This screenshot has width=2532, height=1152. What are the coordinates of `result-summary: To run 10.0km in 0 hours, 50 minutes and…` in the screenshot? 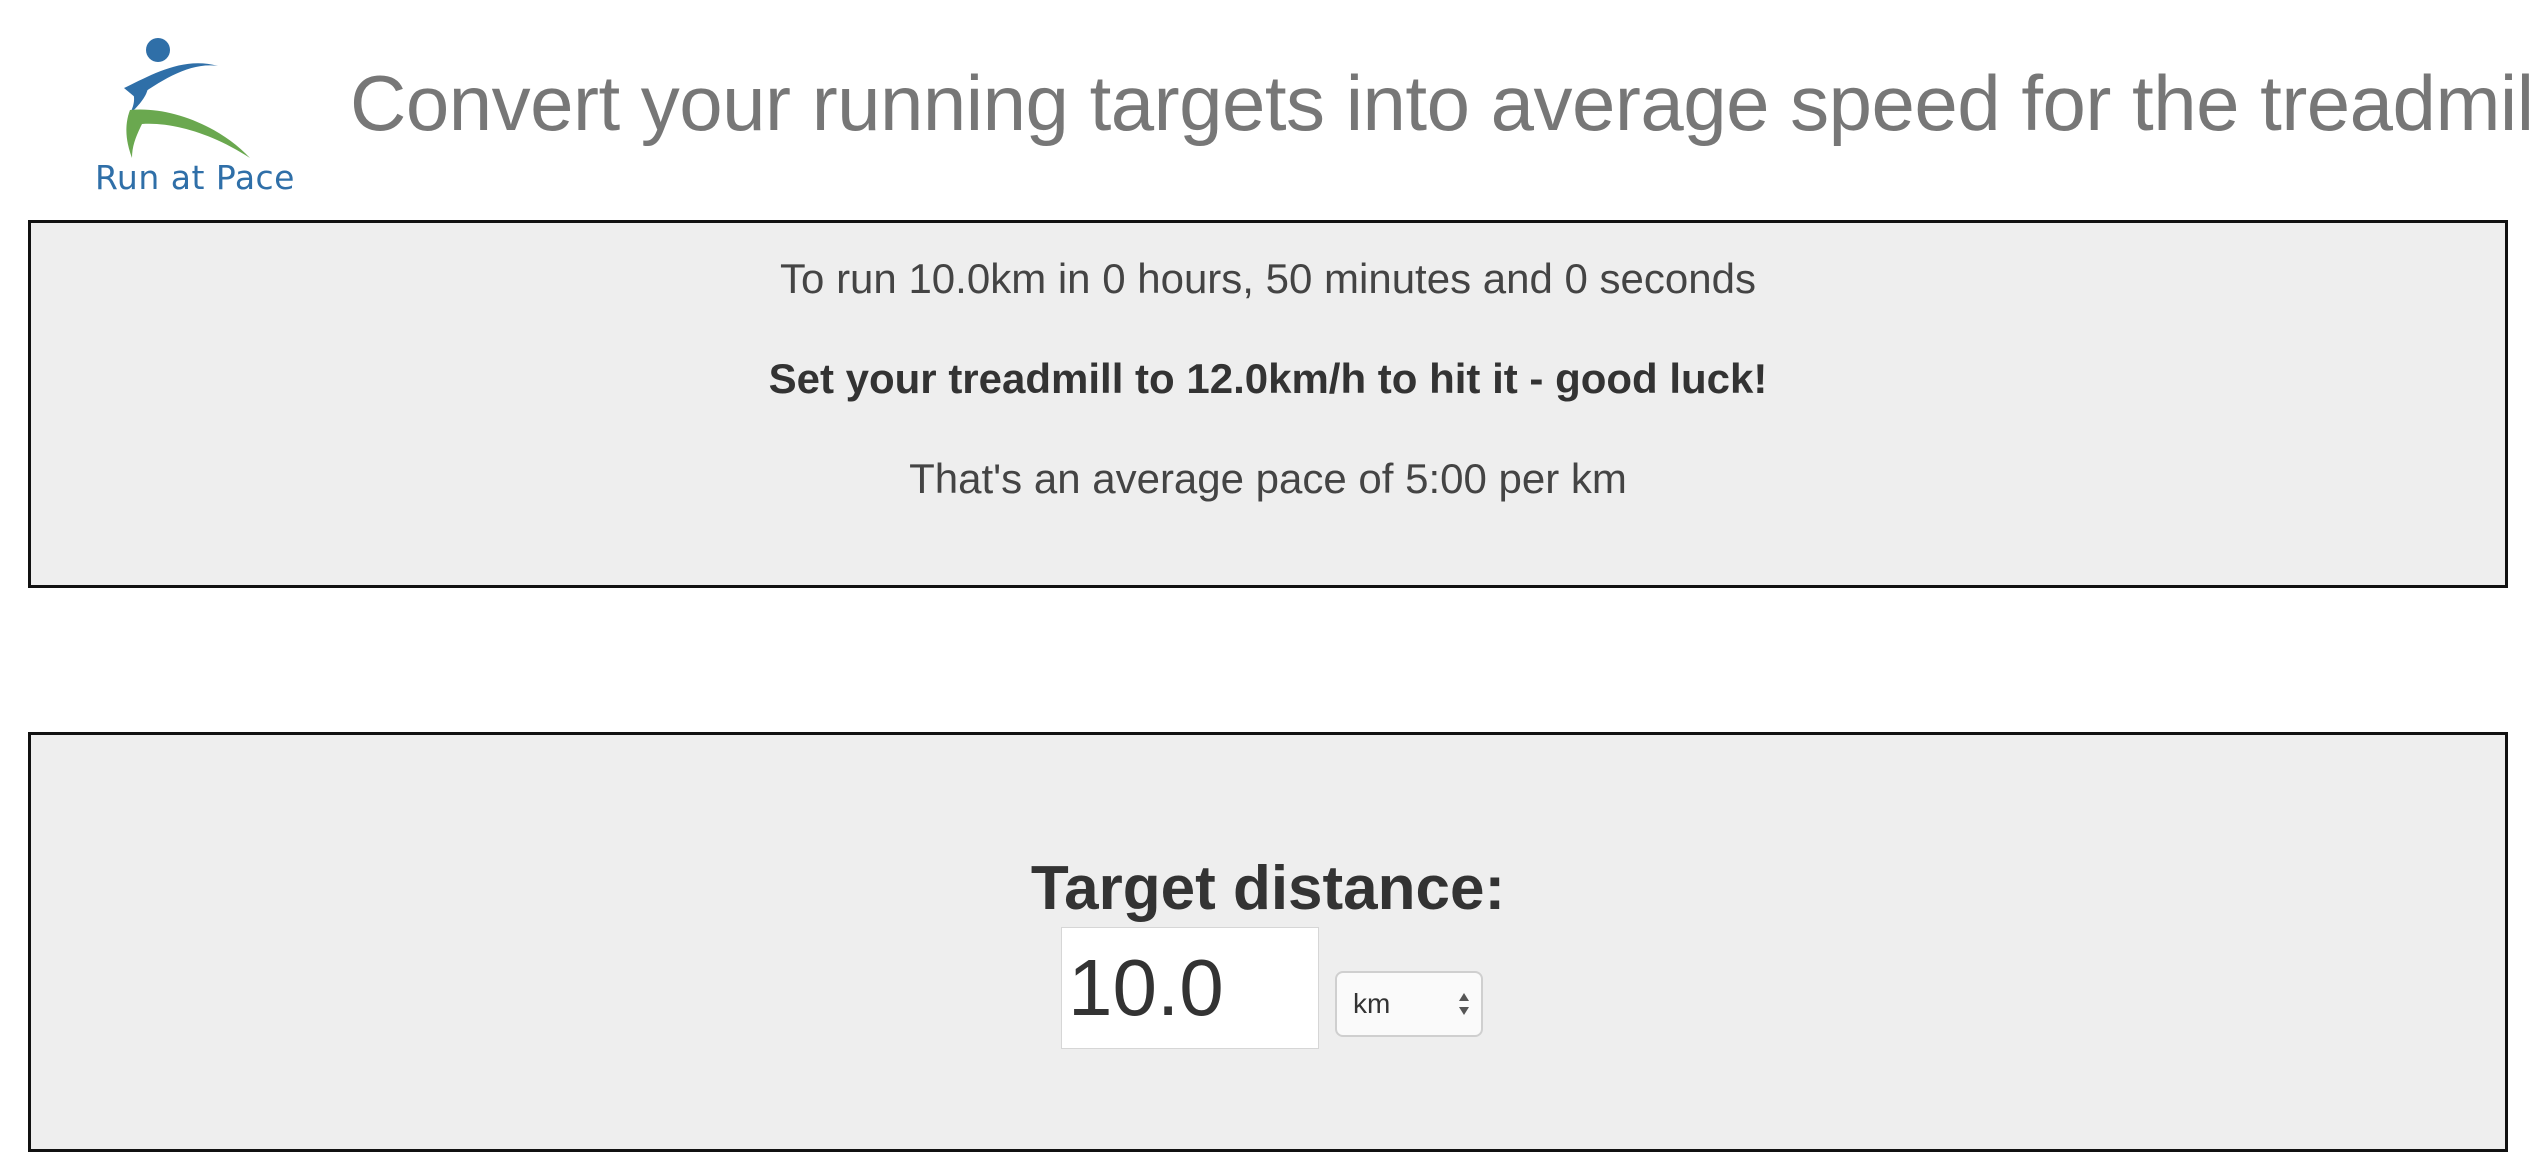 It's located at (1268, 278).